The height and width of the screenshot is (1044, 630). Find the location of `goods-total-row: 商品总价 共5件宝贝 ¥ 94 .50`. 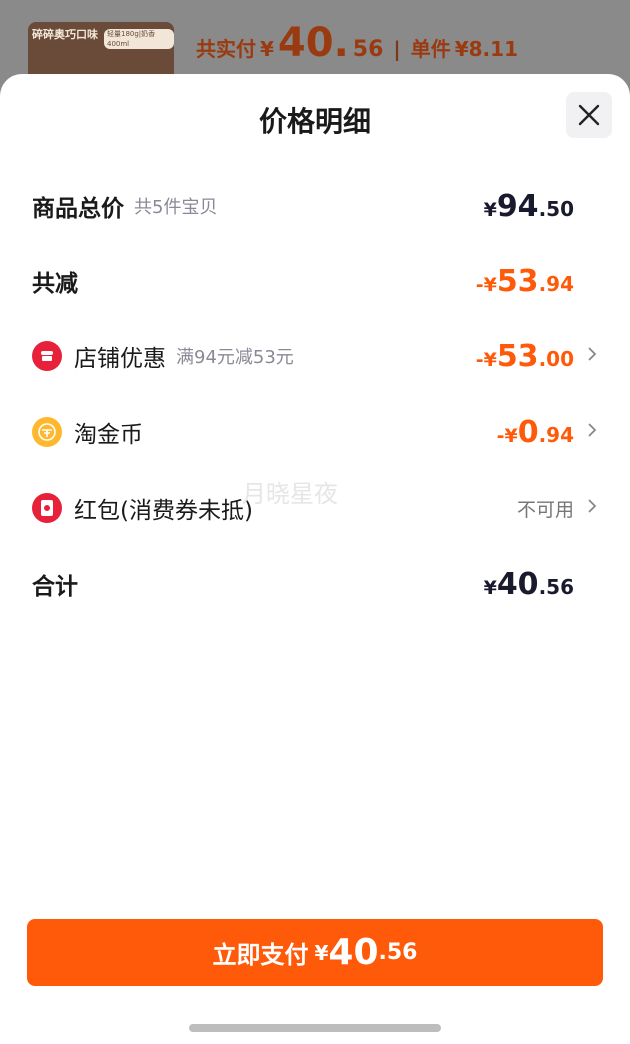

goods-total-row: 商品总价 共5件宝贝 ¥ 94 .50 is located at coordinates (315, 206).